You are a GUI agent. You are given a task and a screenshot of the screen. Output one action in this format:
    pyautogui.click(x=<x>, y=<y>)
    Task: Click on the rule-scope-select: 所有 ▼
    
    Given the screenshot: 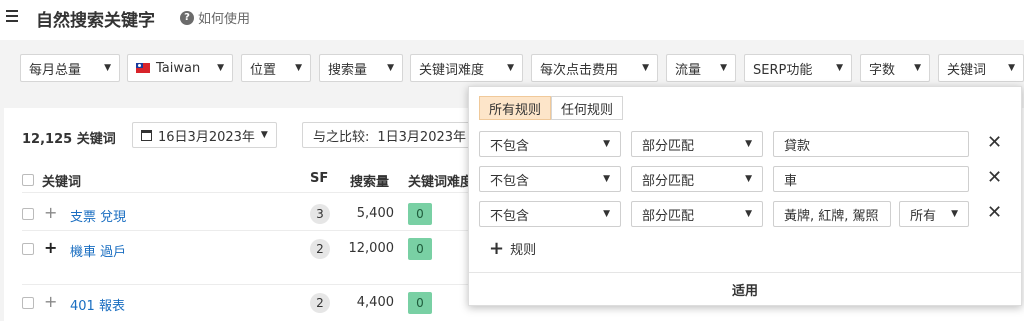 What is the action you would take?
    pyautogui.click(x=934, y=214)
    